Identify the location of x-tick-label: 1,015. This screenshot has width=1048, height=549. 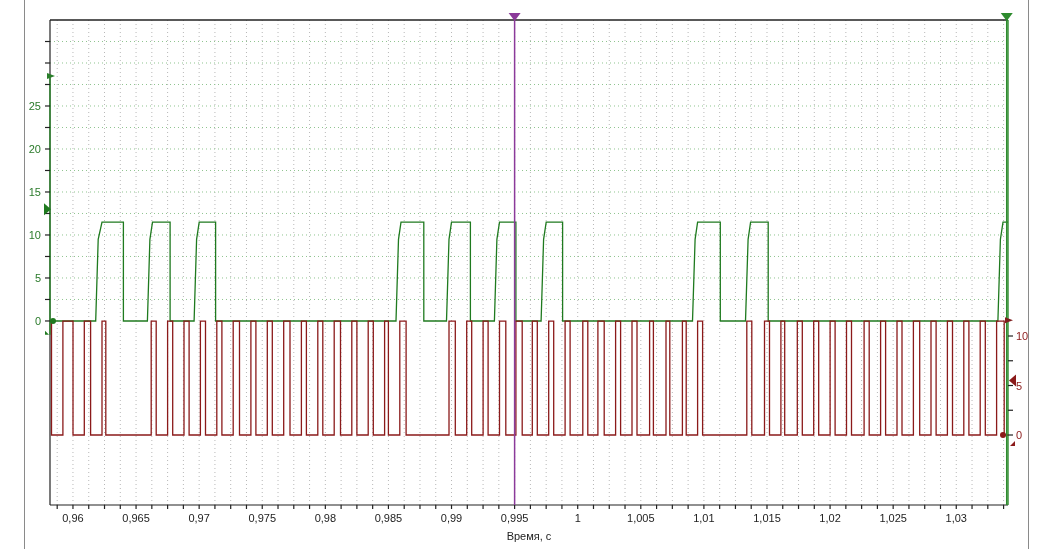
(767, 518).